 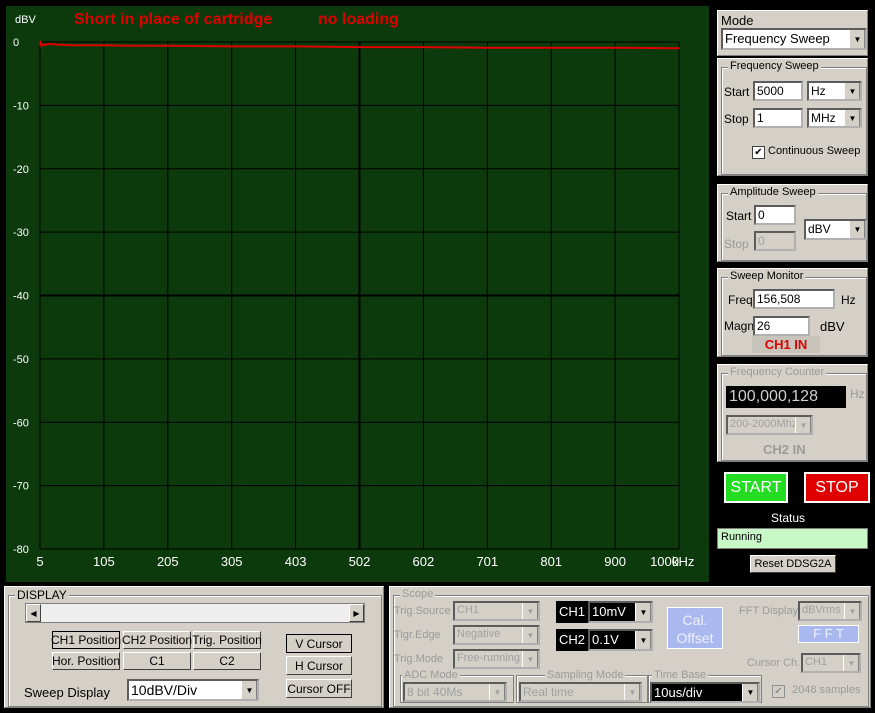 What do you see at coordinates (828, 634) in the screenshot?
I see `fft-button: F F T` at bounding box center [828, 634].